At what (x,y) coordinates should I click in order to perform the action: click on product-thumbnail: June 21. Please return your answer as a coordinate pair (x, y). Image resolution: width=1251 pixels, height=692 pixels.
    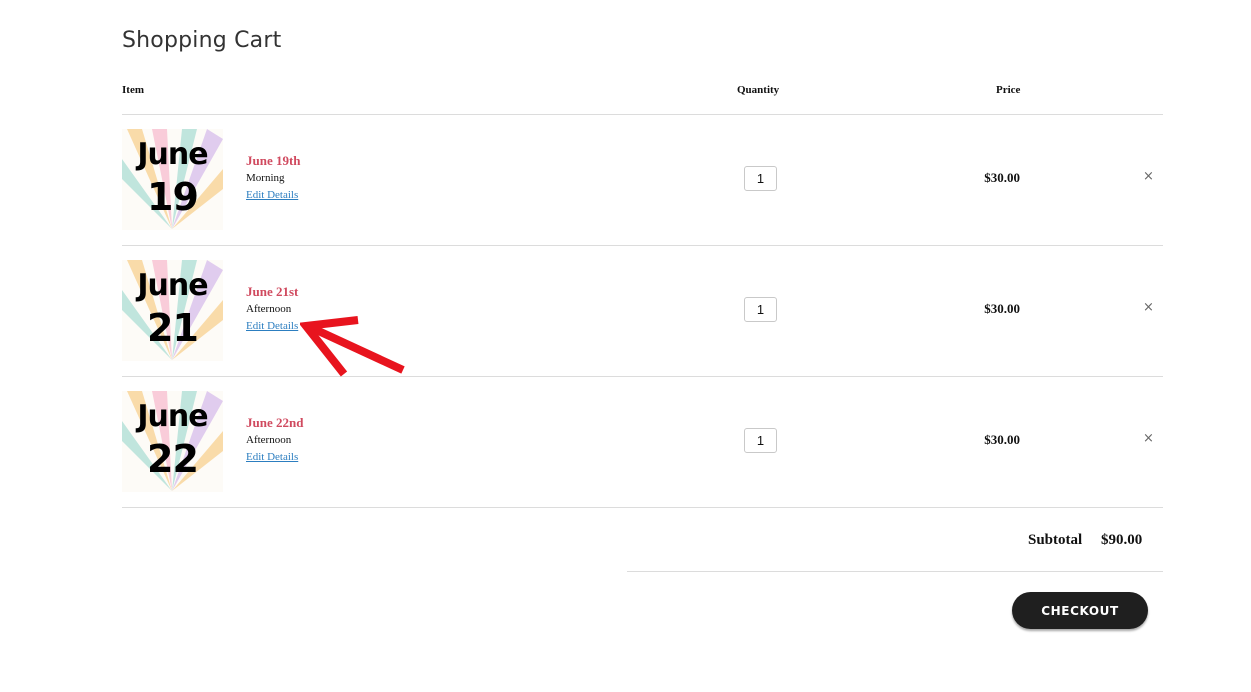
    Looking at the image, I should click on (172, 310).